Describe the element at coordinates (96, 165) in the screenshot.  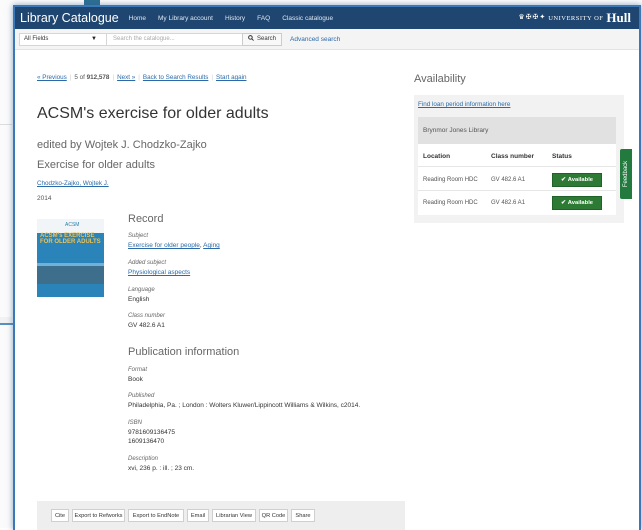
I see `record-series-title: Exercise for older adults` at that location.